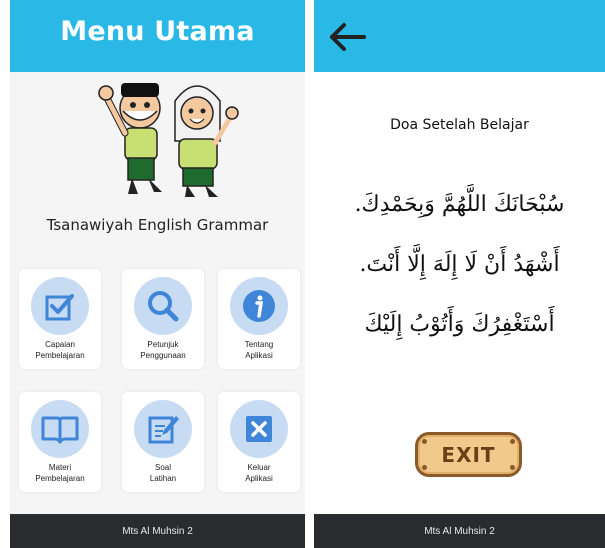  Describe the element at coordinates (168, 140) in the screenshot. I see `students-illustration` at that location.